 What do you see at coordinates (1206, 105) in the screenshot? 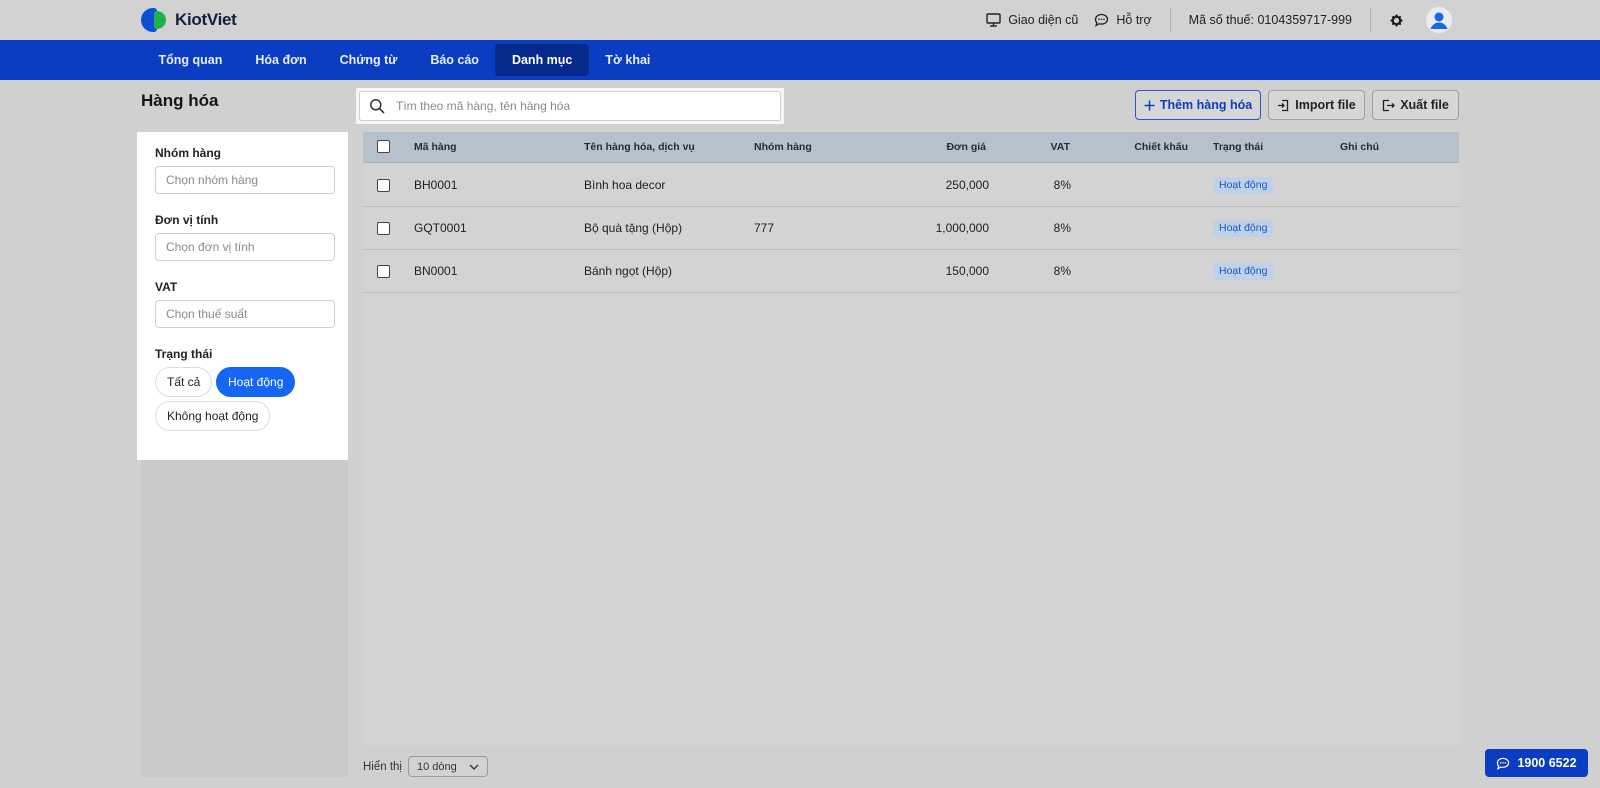
I see `add-product-label: Thêm hàng hóa` at bounding box center [1206, 105].